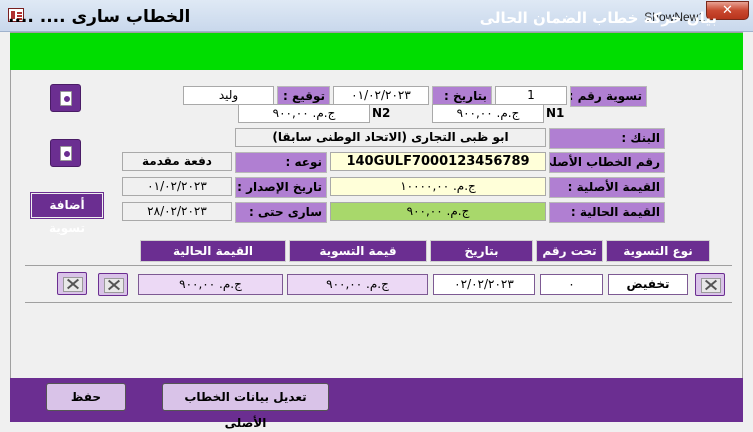  I want to click on column-header-current-value: القيمة الحالية, so click(213, 251).